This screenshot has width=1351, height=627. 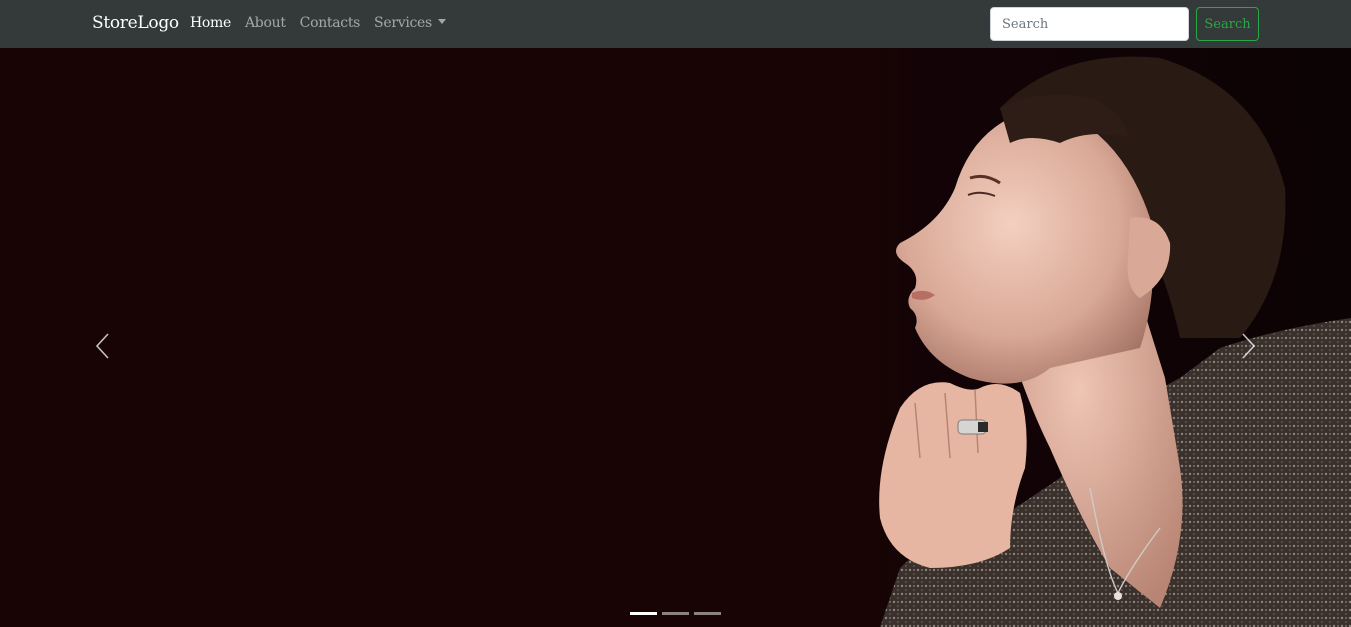 What do you see at coordinates (1227, 24) in the screenshot?
I see `search-button: Search` at bounding box center [1227, 24].